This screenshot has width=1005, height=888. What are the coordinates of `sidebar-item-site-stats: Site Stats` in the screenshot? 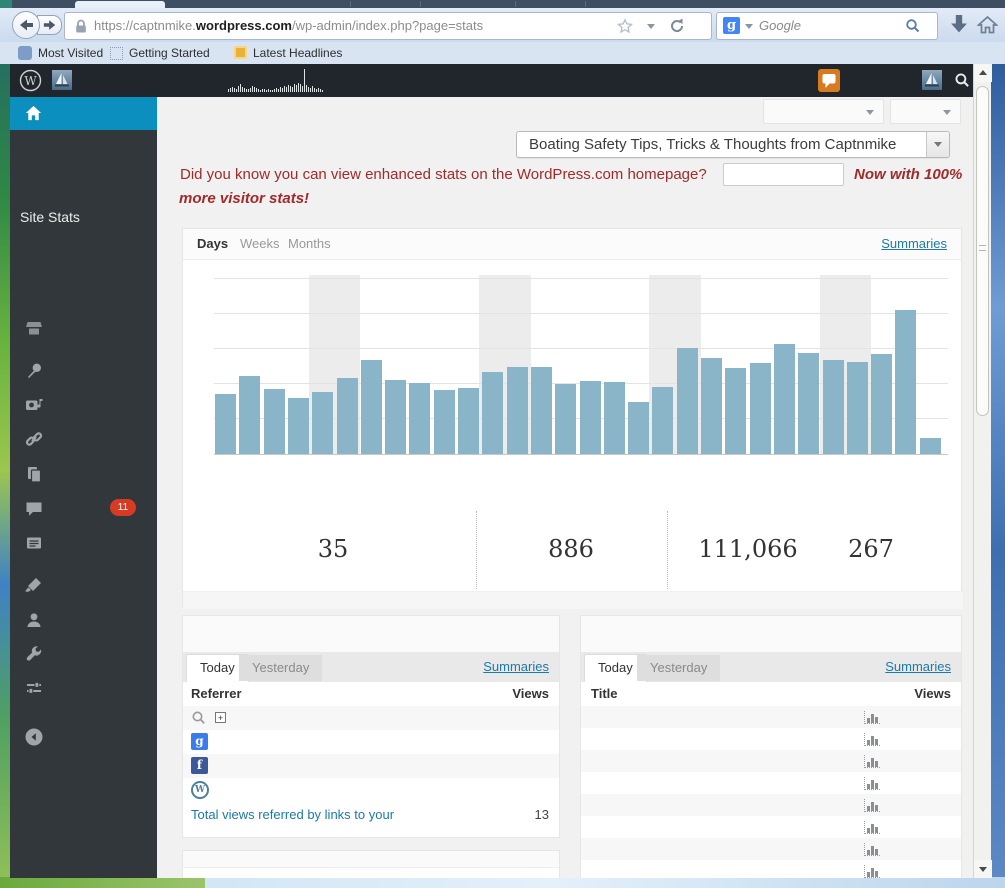 It's located at (50, 217).